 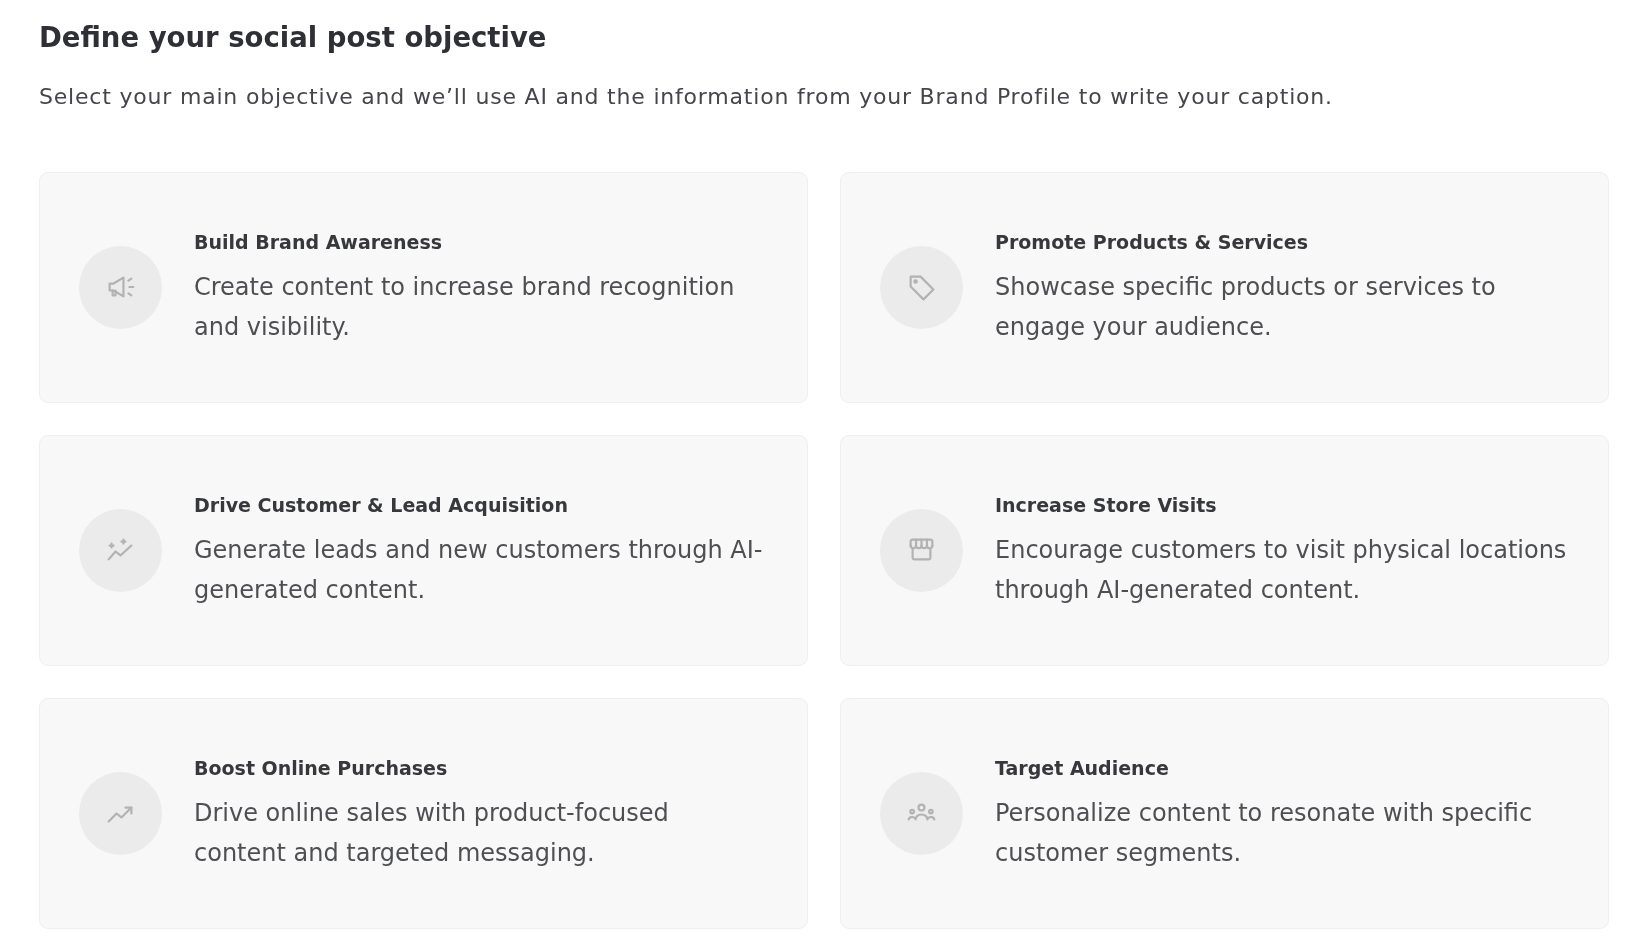 What do you see at coordinates (465, 307) in the screenshot?
I see `card-description: Create content to increase brand recognition and visibility.` at bounding box center [465, 307].